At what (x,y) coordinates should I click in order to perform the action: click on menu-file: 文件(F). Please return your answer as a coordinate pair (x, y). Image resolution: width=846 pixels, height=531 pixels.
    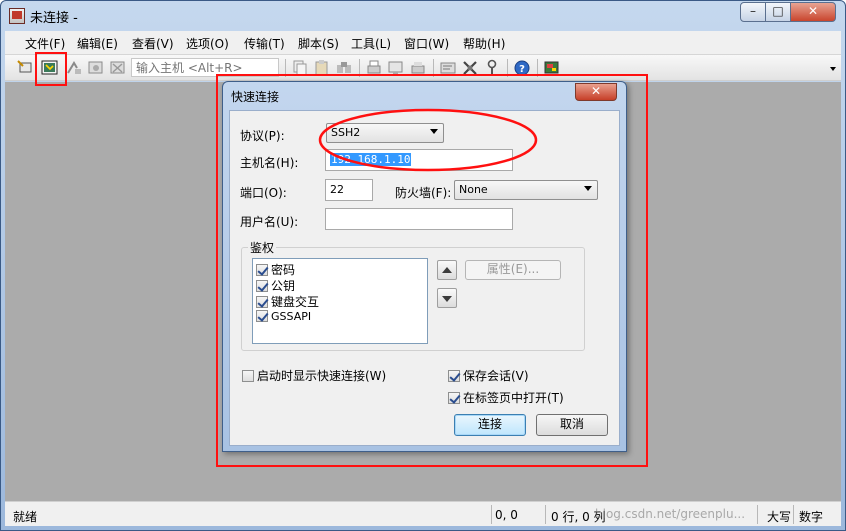
    Looking at the image, I should click on (45, 43).